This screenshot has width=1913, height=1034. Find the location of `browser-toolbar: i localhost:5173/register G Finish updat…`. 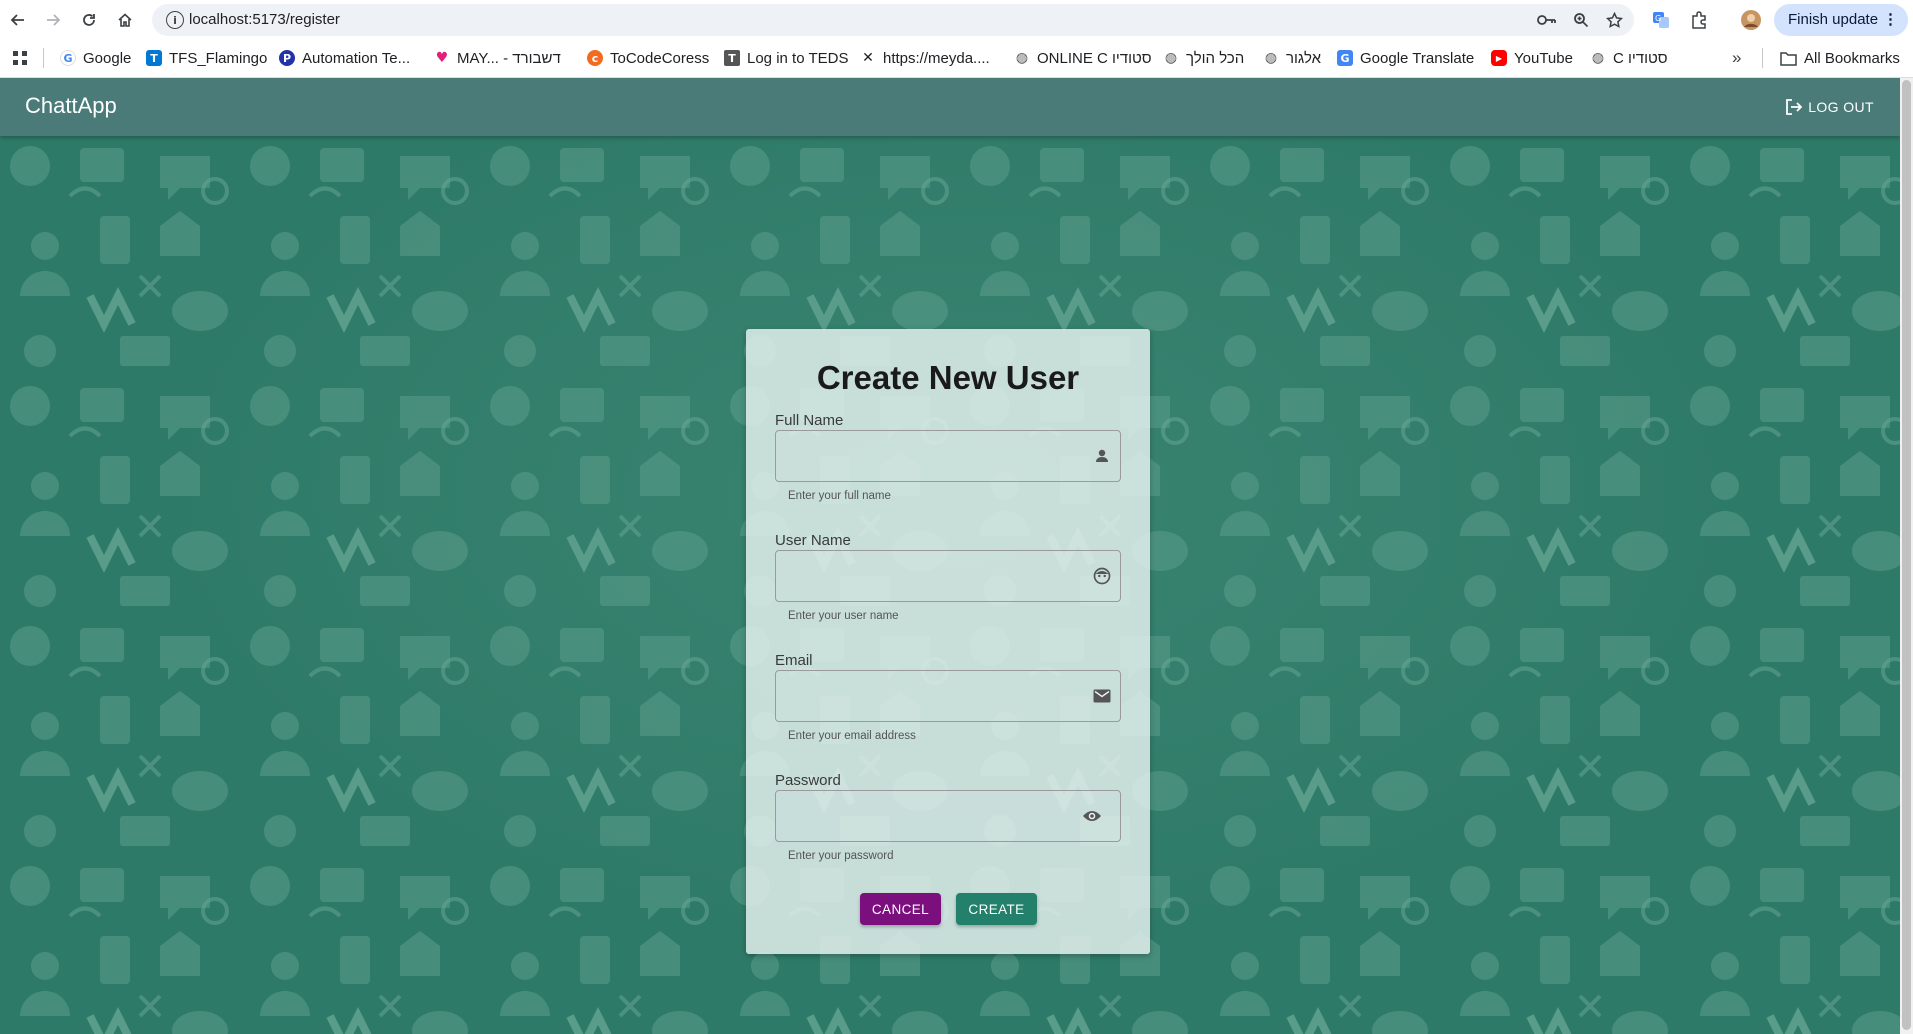

browser-toolbar: i localhost:5173/register G Finish updat… is located at coordinates (956, 20).